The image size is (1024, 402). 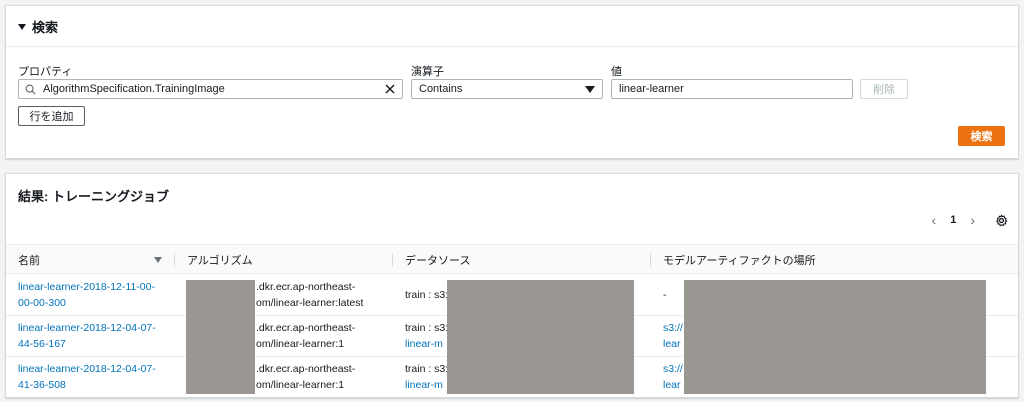 What do you see at coordinates (512, 259) in the screenshot?
I see `table-header: 名前 アルゴリズム データソース モデルアーティファクトの場所` at bounding box center [512, 259].